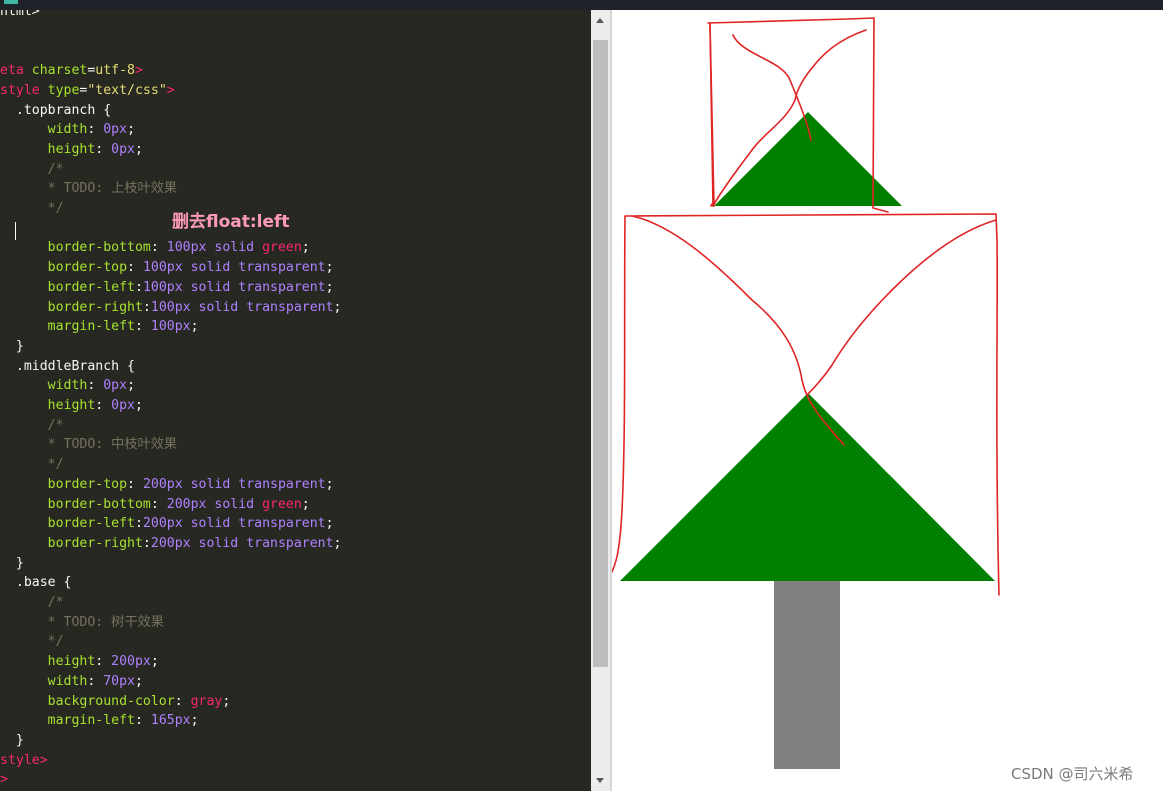 This screenshot has height=791, width=1163. What do you see at coordinates (1072, 774) in the screenshot?
I see `csdn-watermark: CSDN @司六米希` at bounding box center [1072, 774].